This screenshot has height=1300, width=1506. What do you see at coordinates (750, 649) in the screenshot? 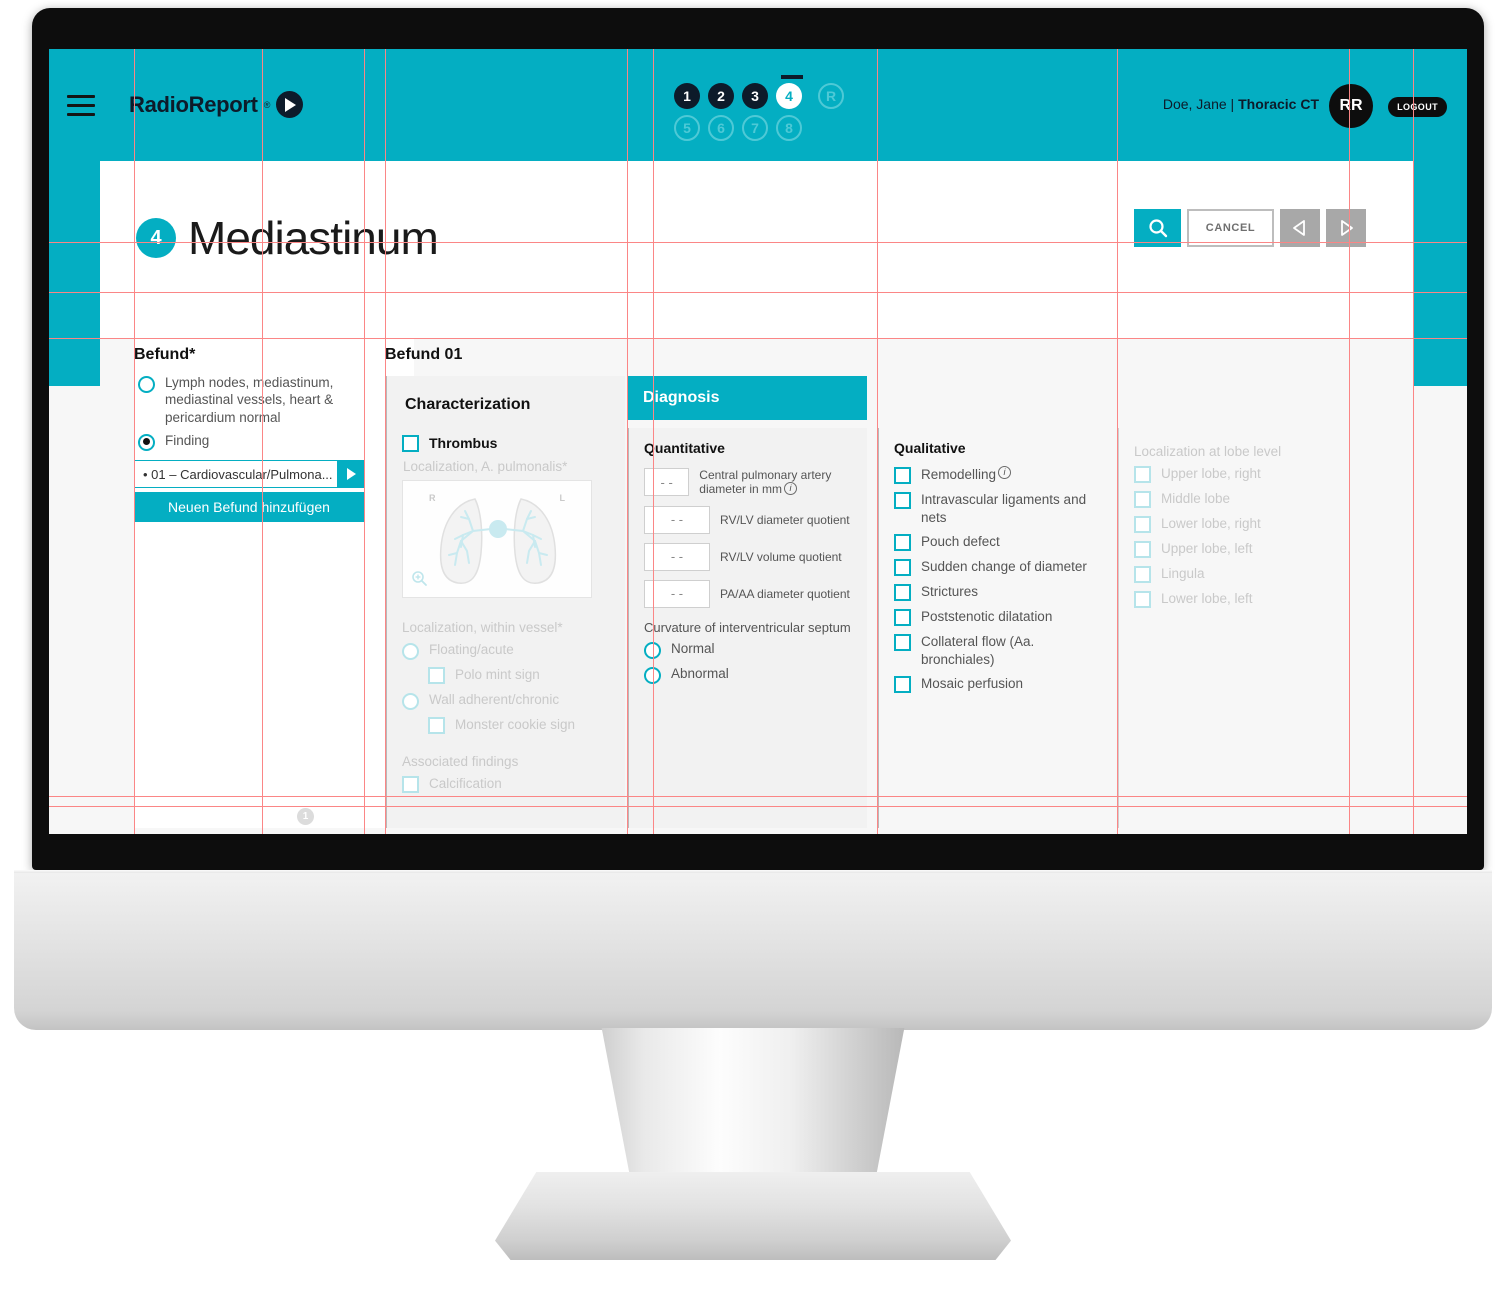
I see `curvature-option-normal: Normal` at bounding box center [750, 649].